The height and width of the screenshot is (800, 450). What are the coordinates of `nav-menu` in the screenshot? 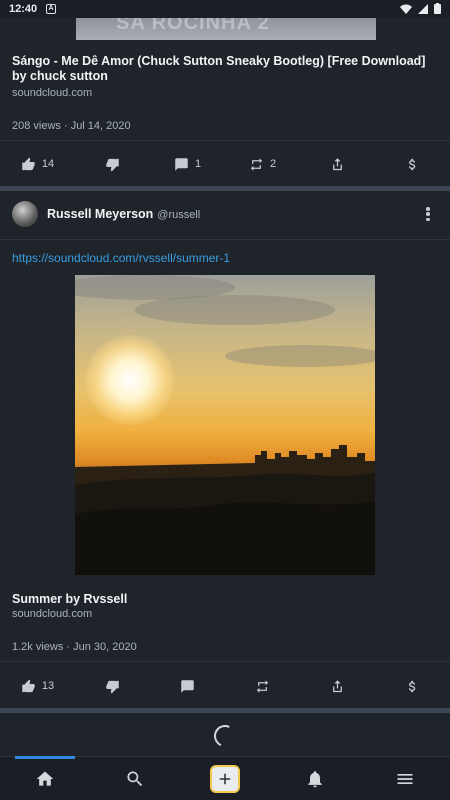 It's located at (405, 778).